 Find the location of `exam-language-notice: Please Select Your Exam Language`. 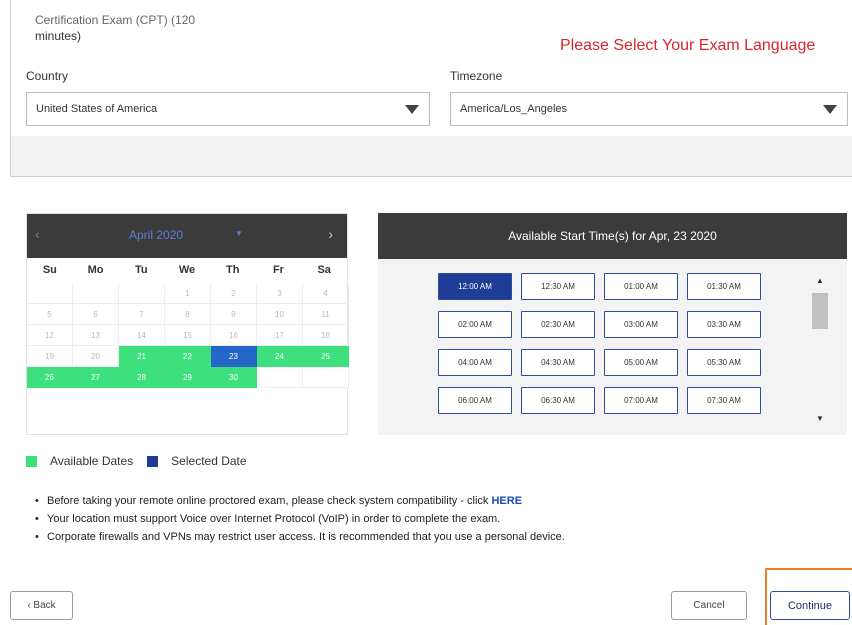

exam-language-notice: Please Select Your Exam Language is located at coordinates (688, 45).